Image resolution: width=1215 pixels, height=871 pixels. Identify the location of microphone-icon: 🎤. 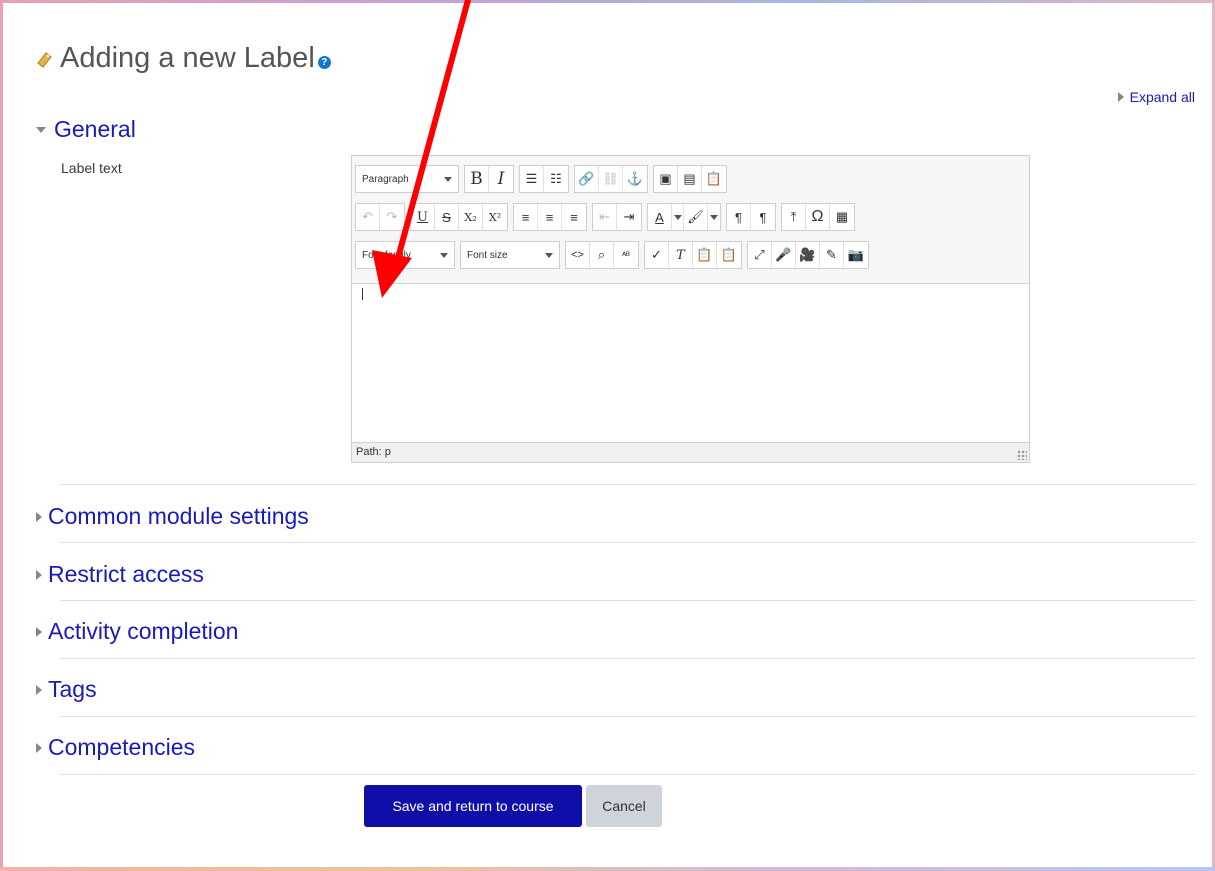
(784, 255).